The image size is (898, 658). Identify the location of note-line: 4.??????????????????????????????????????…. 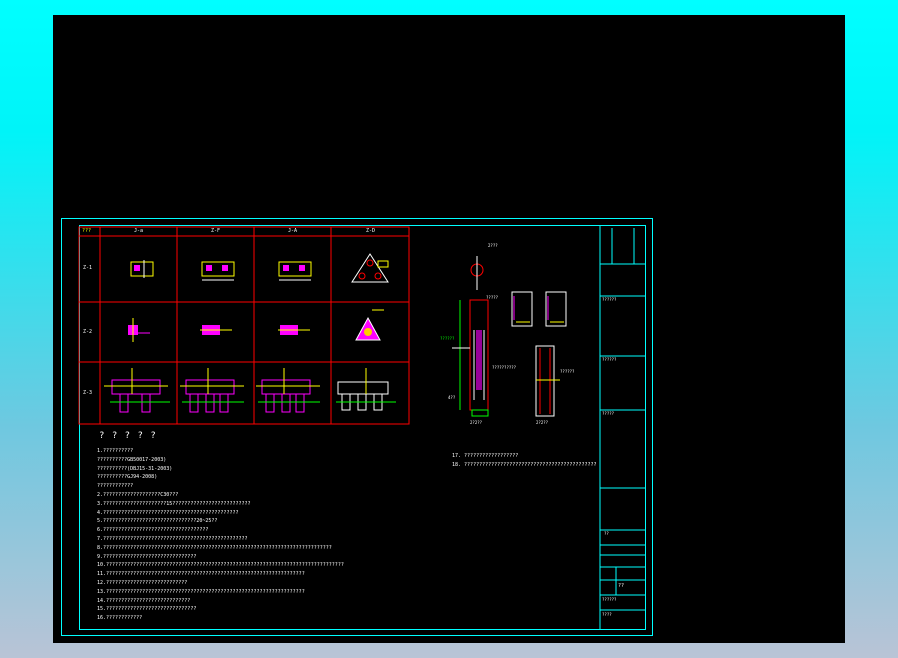
(168, 512).